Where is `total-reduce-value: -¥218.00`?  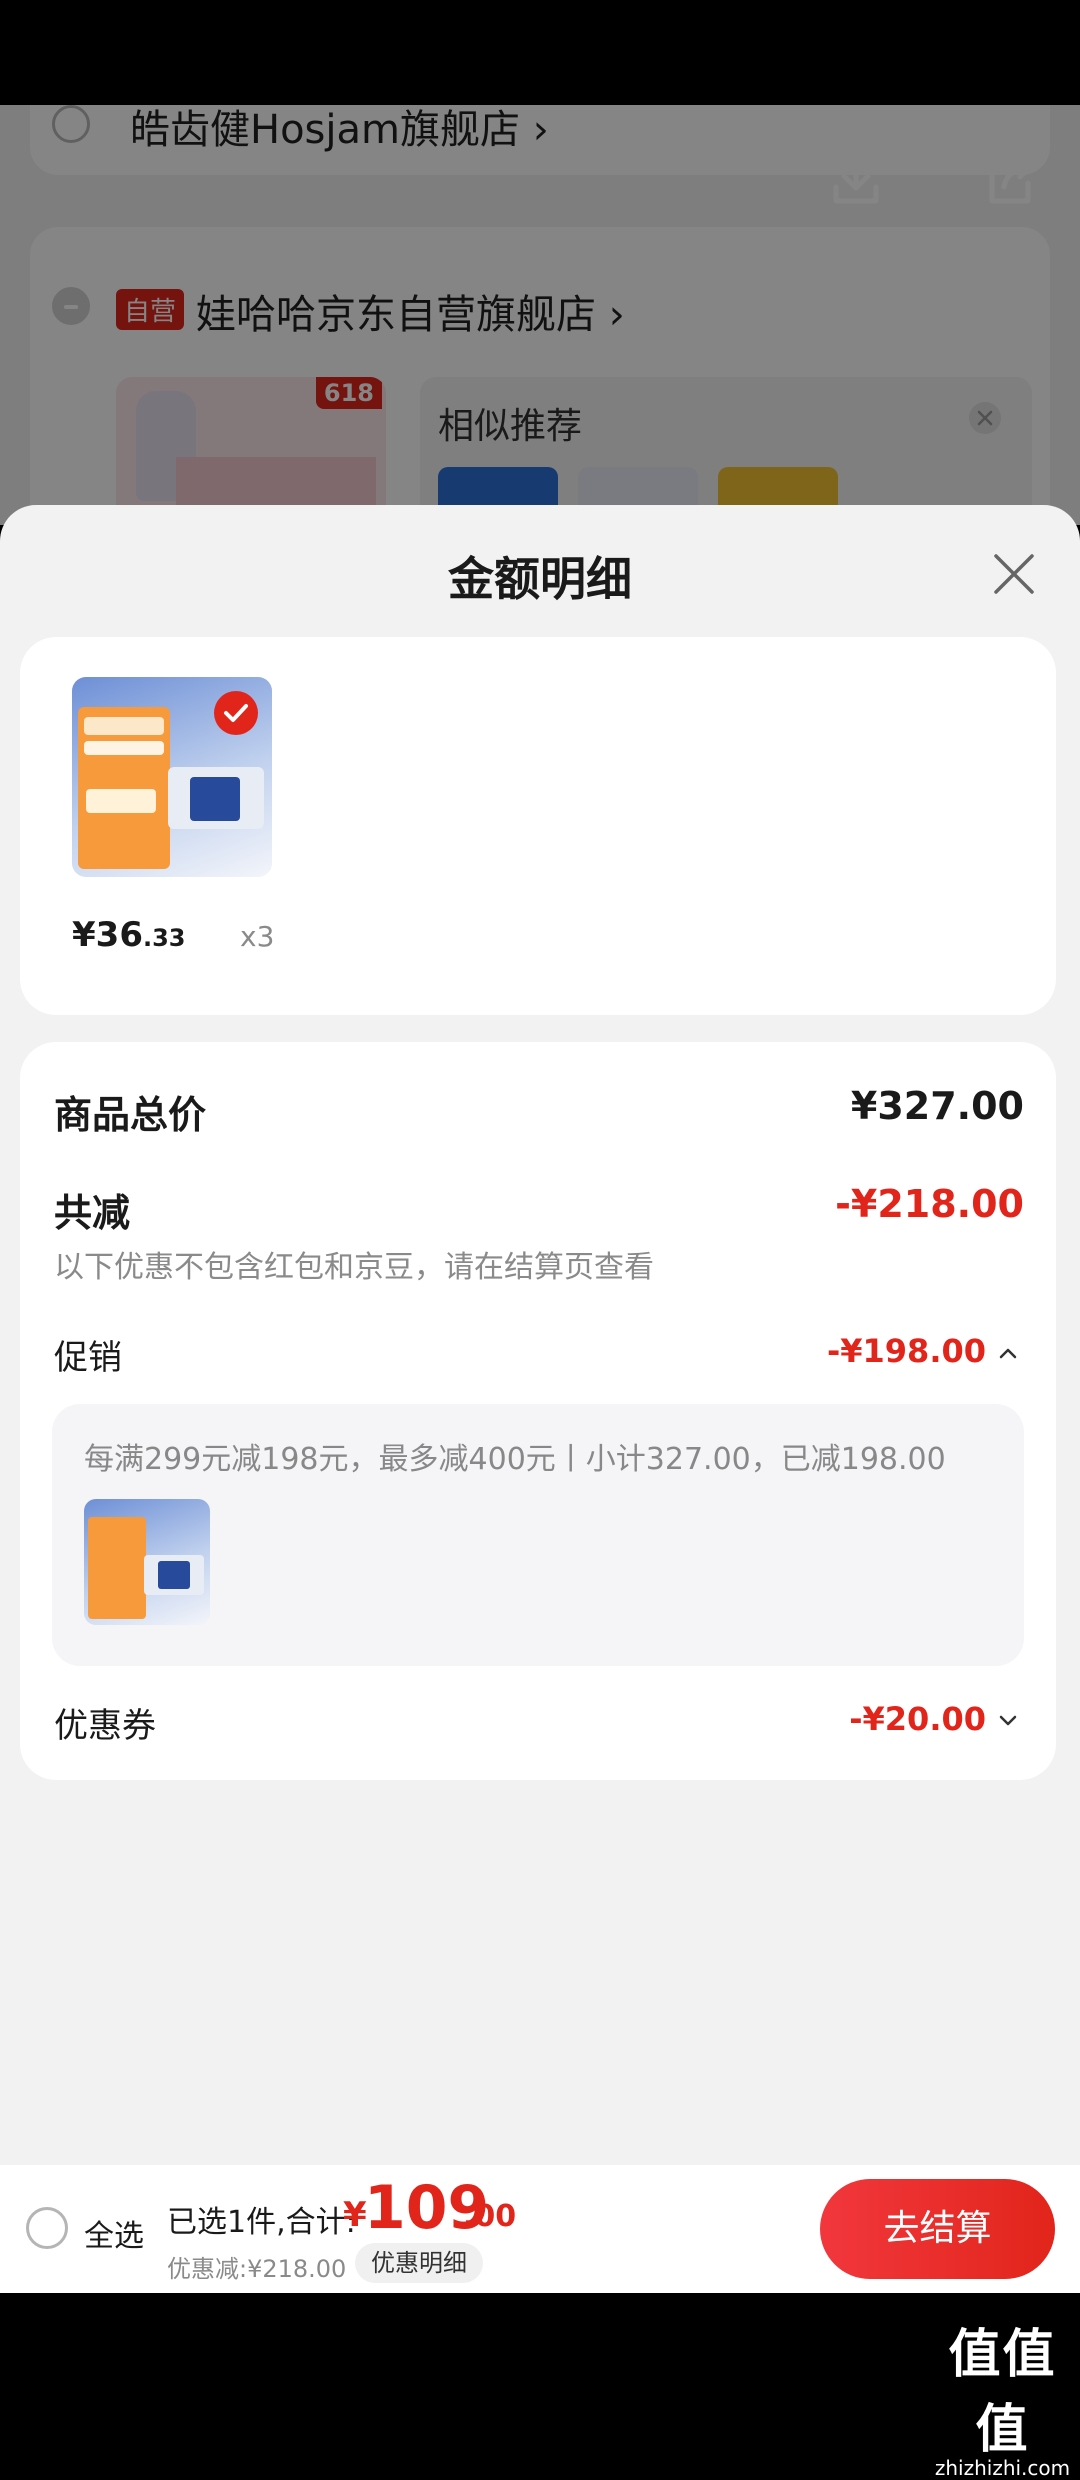
total-reduce-value: -¥218.00 is located at coordinates (929, 1204).